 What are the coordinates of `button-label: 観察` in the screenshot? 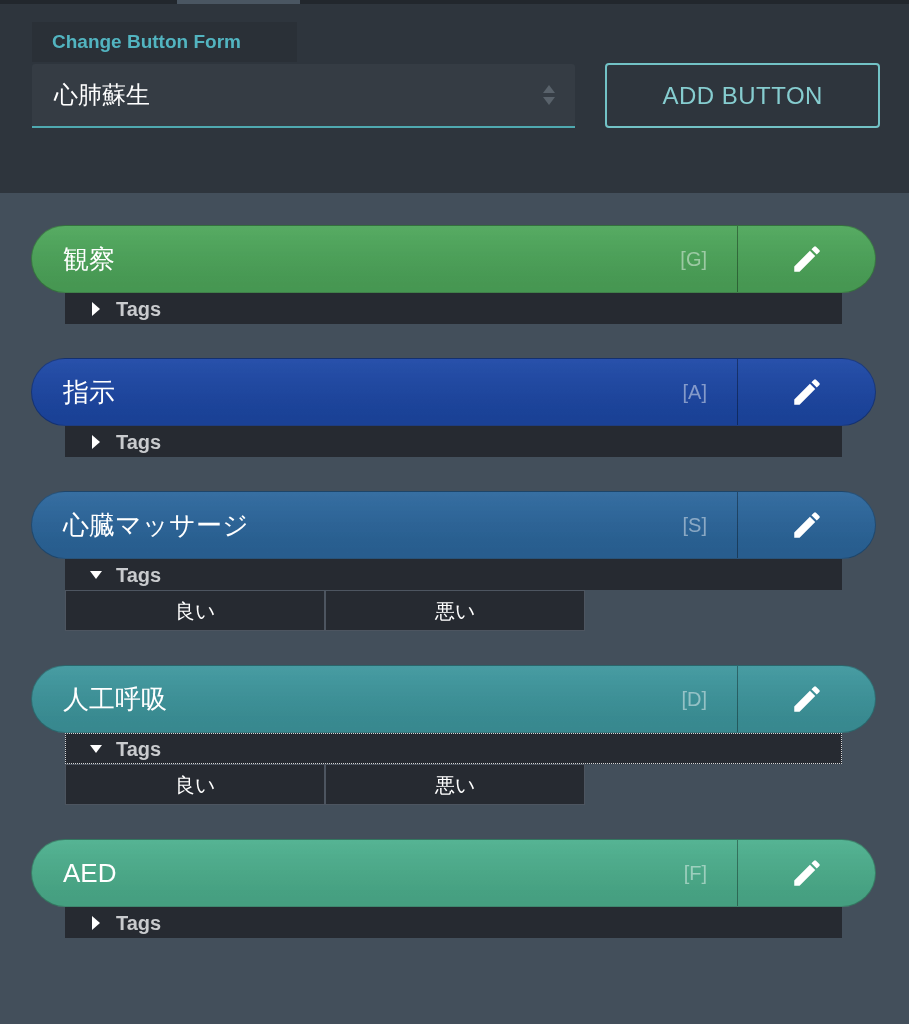 It's located at (89, 259).